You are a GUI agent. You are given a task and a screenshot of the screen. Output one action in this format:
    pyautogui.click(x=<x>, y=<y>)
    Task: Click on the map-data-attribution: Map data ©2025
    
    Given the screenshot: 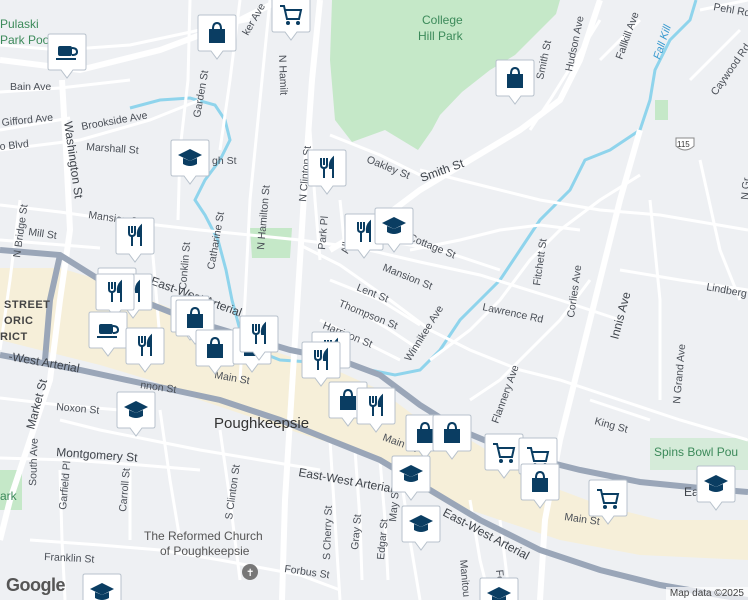 What is the action you would take?
    pyautogui.click(x=706, y=593)
    